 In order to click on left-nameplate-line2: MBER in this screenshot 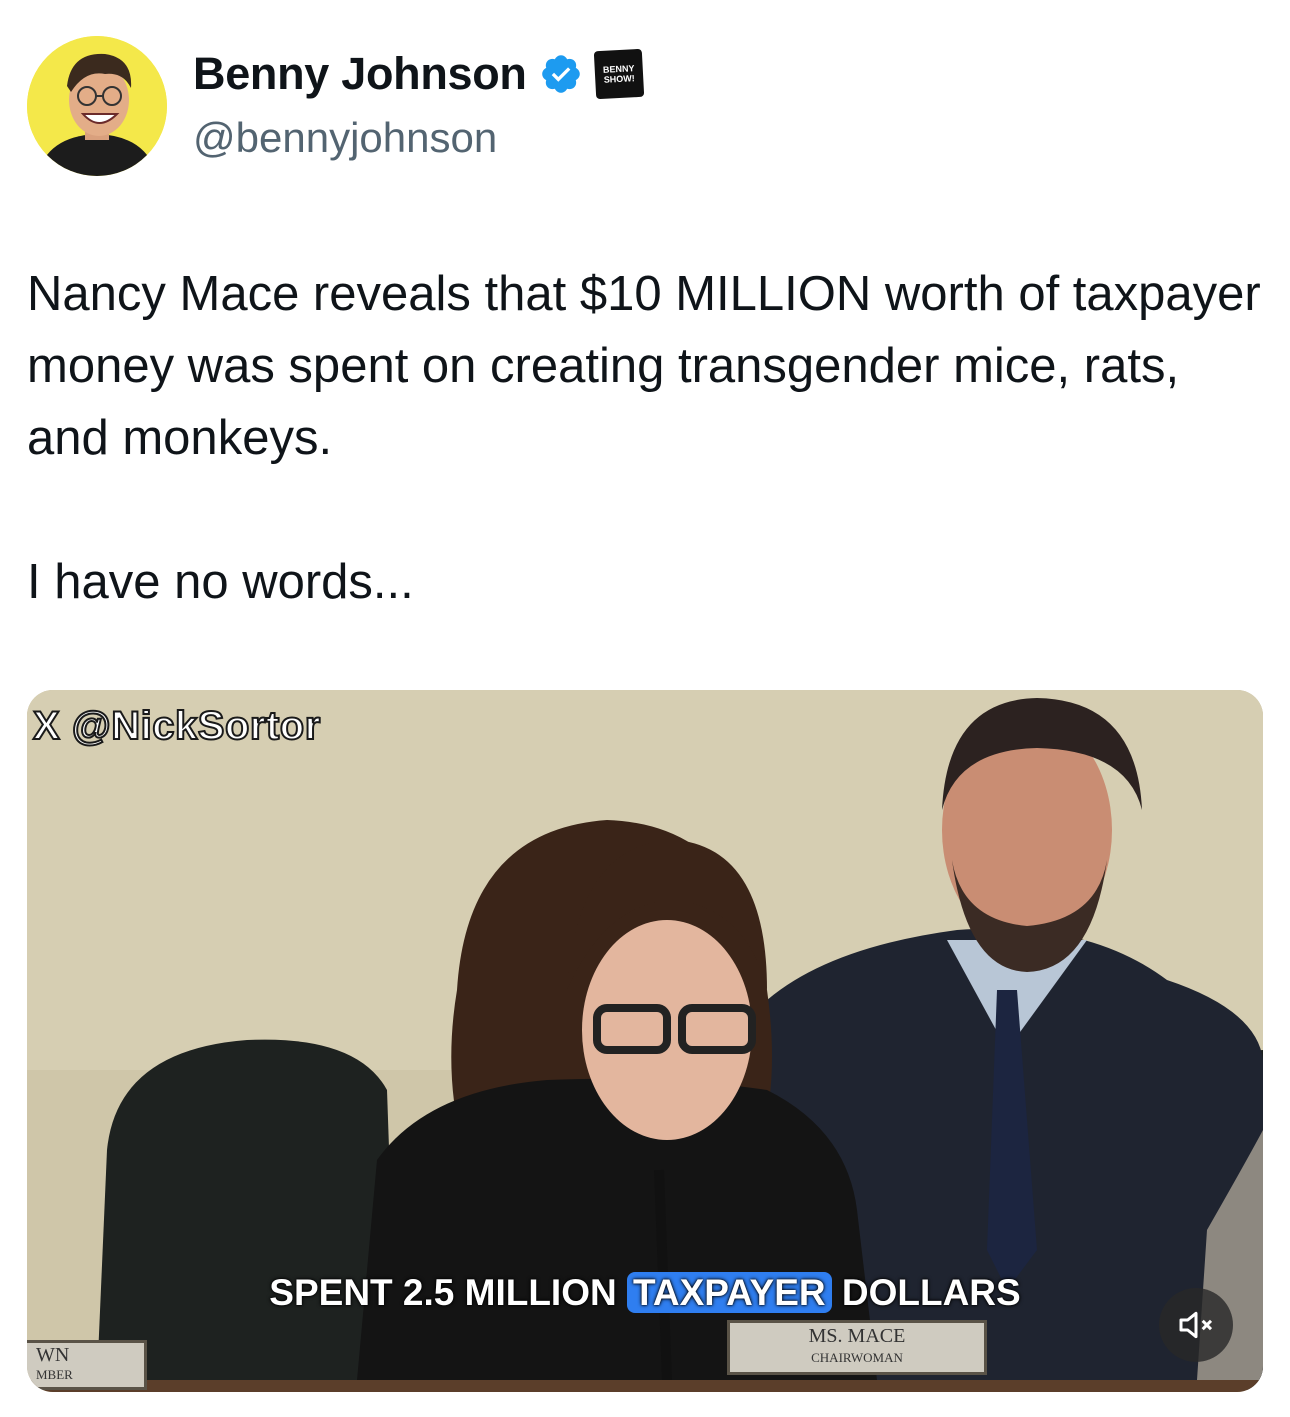, I will do `click(54, 1374)`.